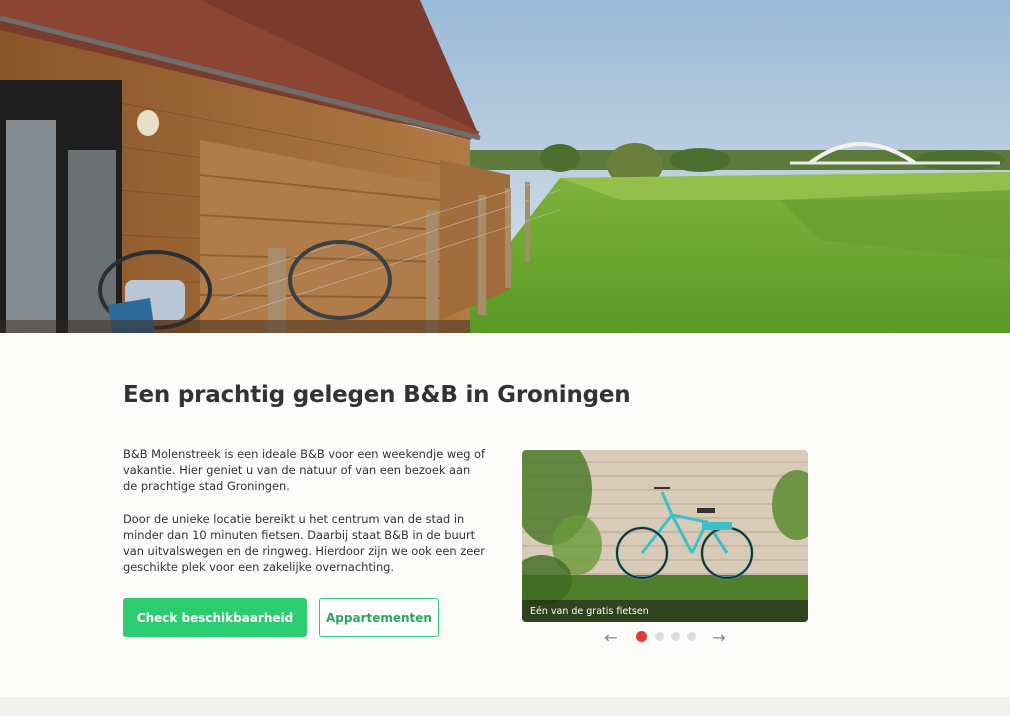 The width and height of the screenshot is (1010, 716). Describe the element at coordinates (719, 637) in the screenshot. I see `arrow-right-icon: →` at that location.